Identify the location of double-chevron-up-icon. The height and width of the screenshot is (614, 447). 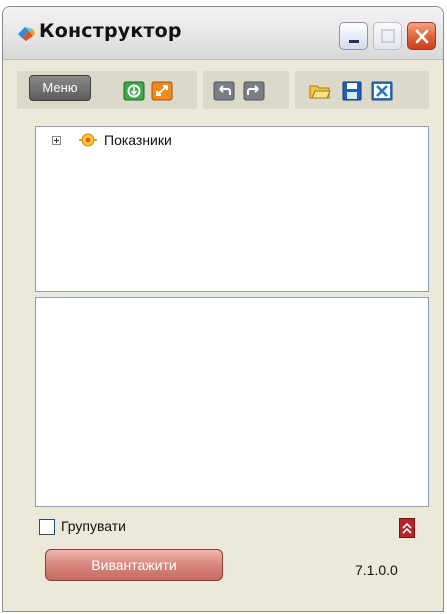
(407, 528).